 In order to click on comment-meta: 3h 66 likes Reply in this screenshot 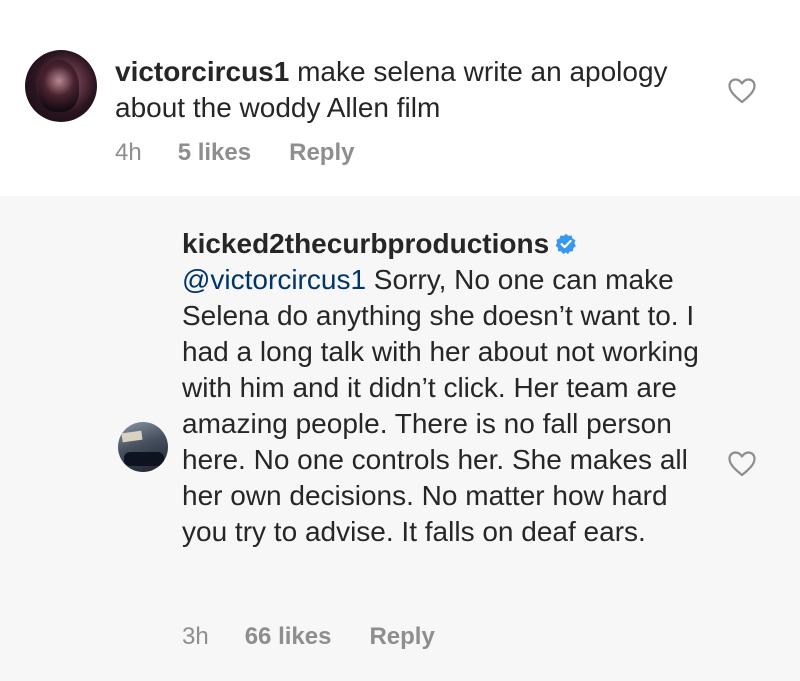, I will do `click(308, 637)`.